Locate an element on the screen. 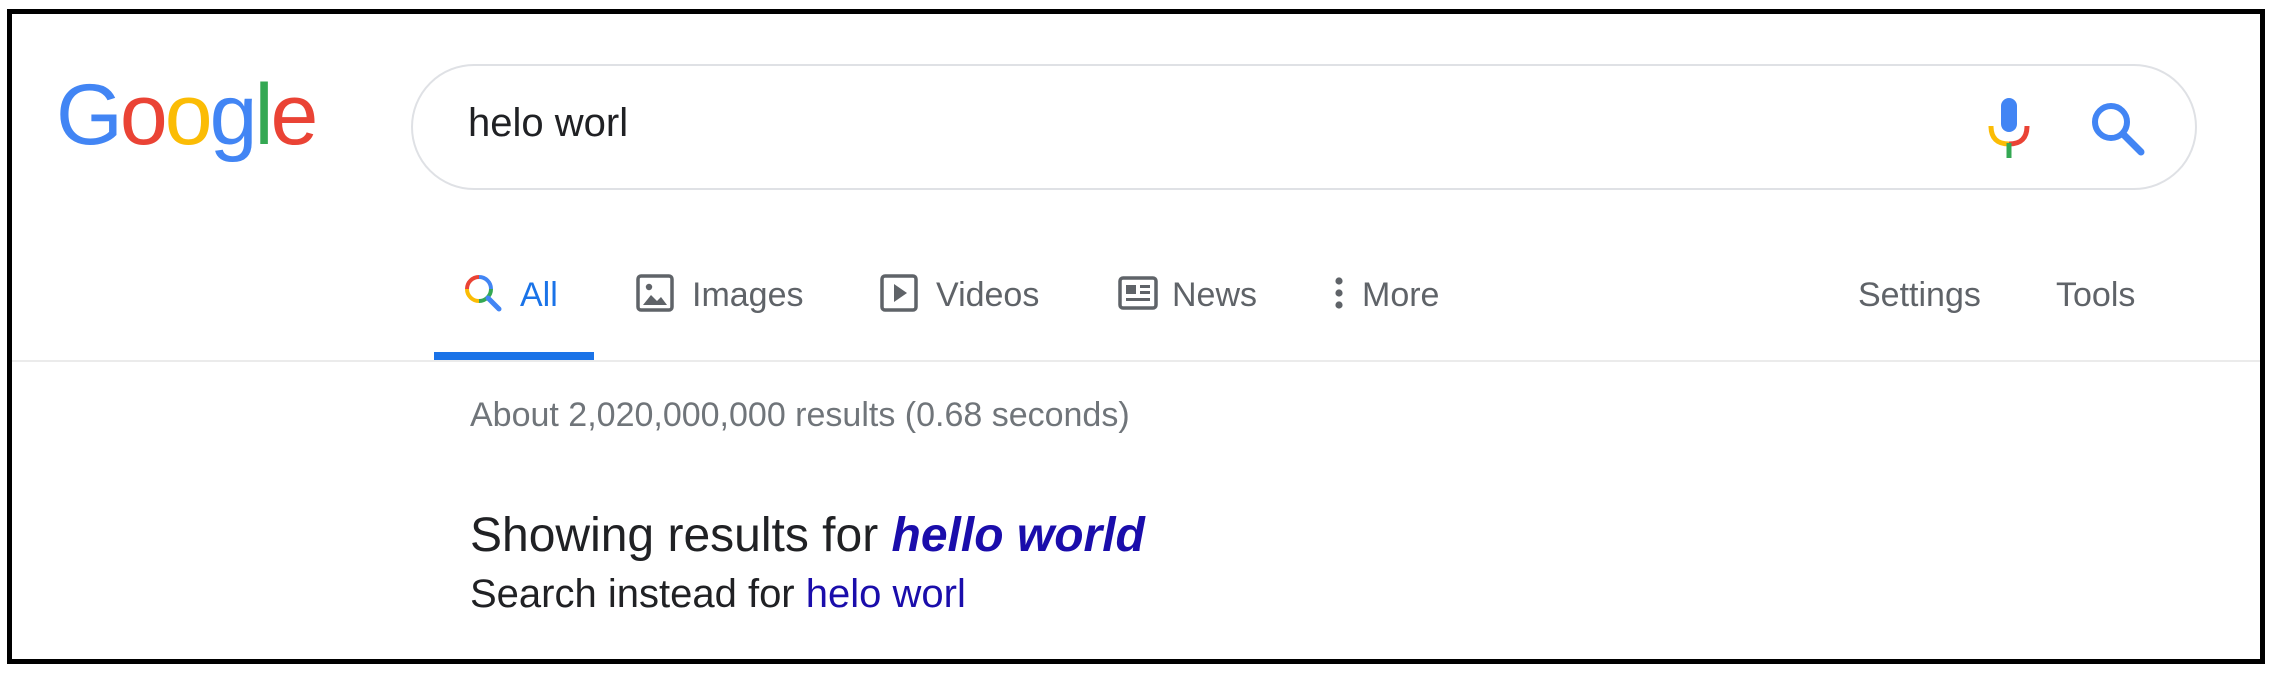 The width and height of the screenshot is (2278, 675). voice-search-button is located at coordinates (2009, 128).